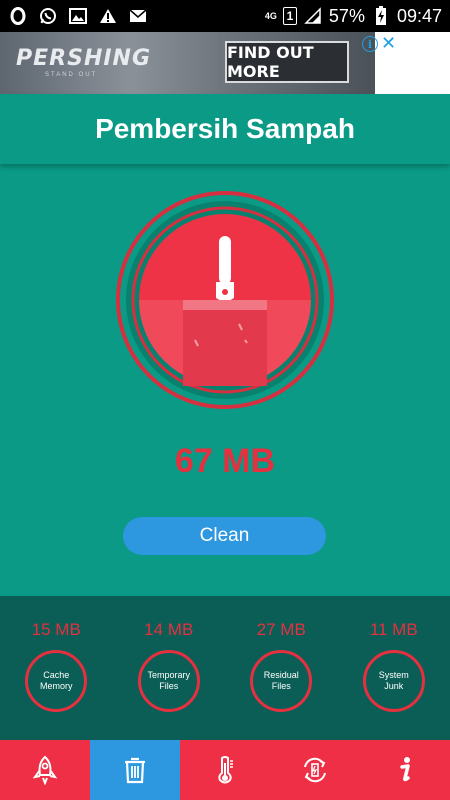  I want to click on ad-banner: PERSHING STAND OUT FIND OUT MORE i ✕, so click(225, 63).